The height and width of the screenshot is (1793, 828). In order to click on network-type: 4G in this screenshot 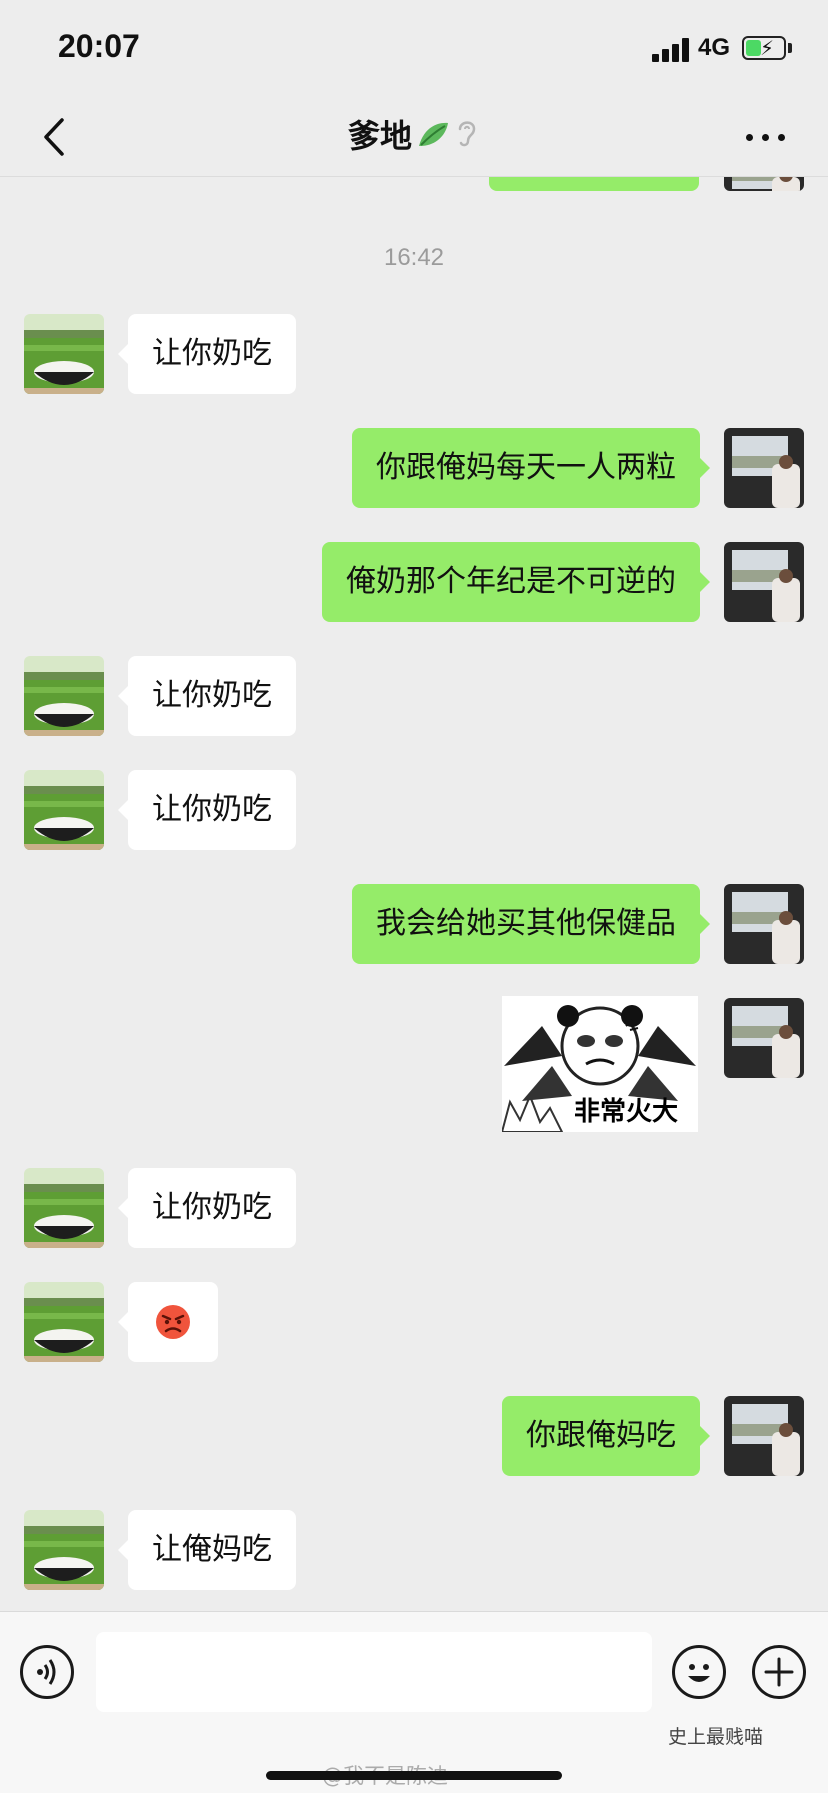, I will do `click(714, 47)`.